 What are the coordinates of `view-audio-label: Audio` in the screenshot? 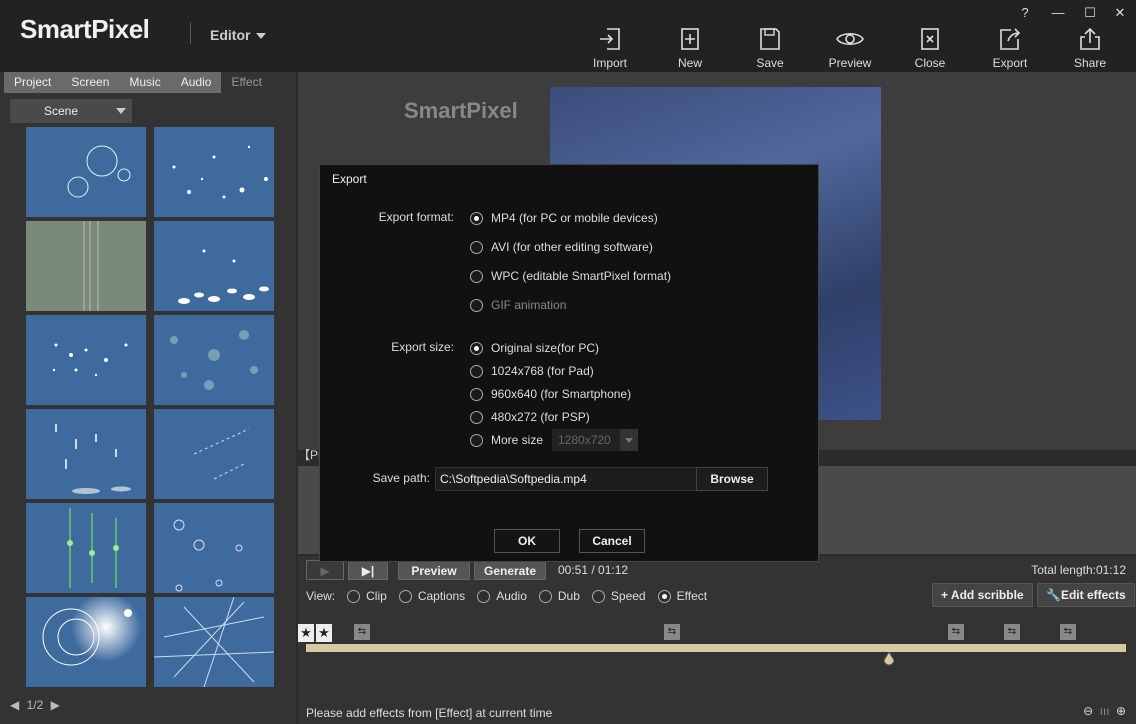 It's located at (511, 596).